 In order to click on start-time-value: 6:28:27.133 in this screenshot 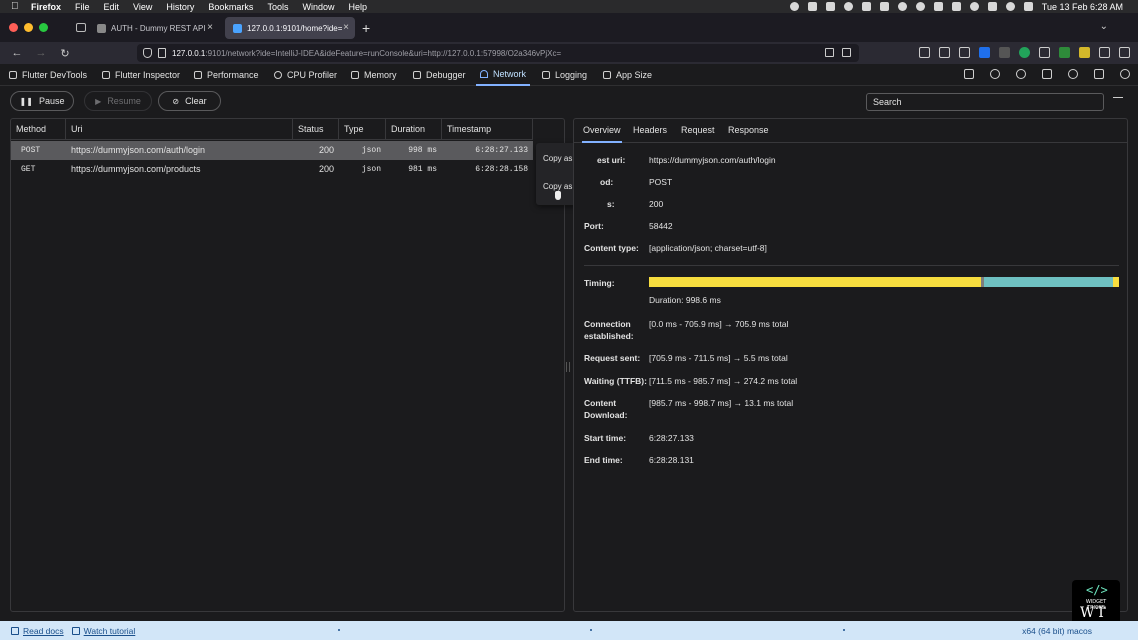, I will do `click(671, 438)`.